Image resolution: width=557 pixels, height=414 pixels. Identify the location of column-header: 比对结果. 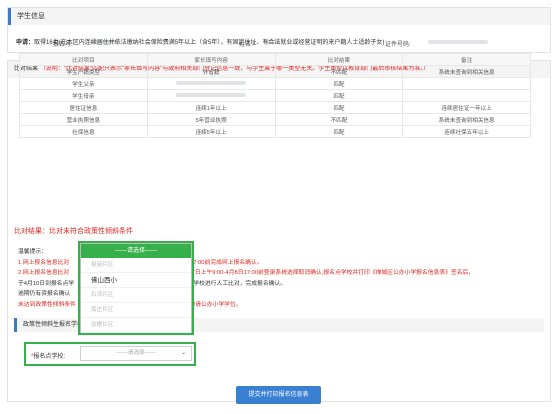
(339, 59).